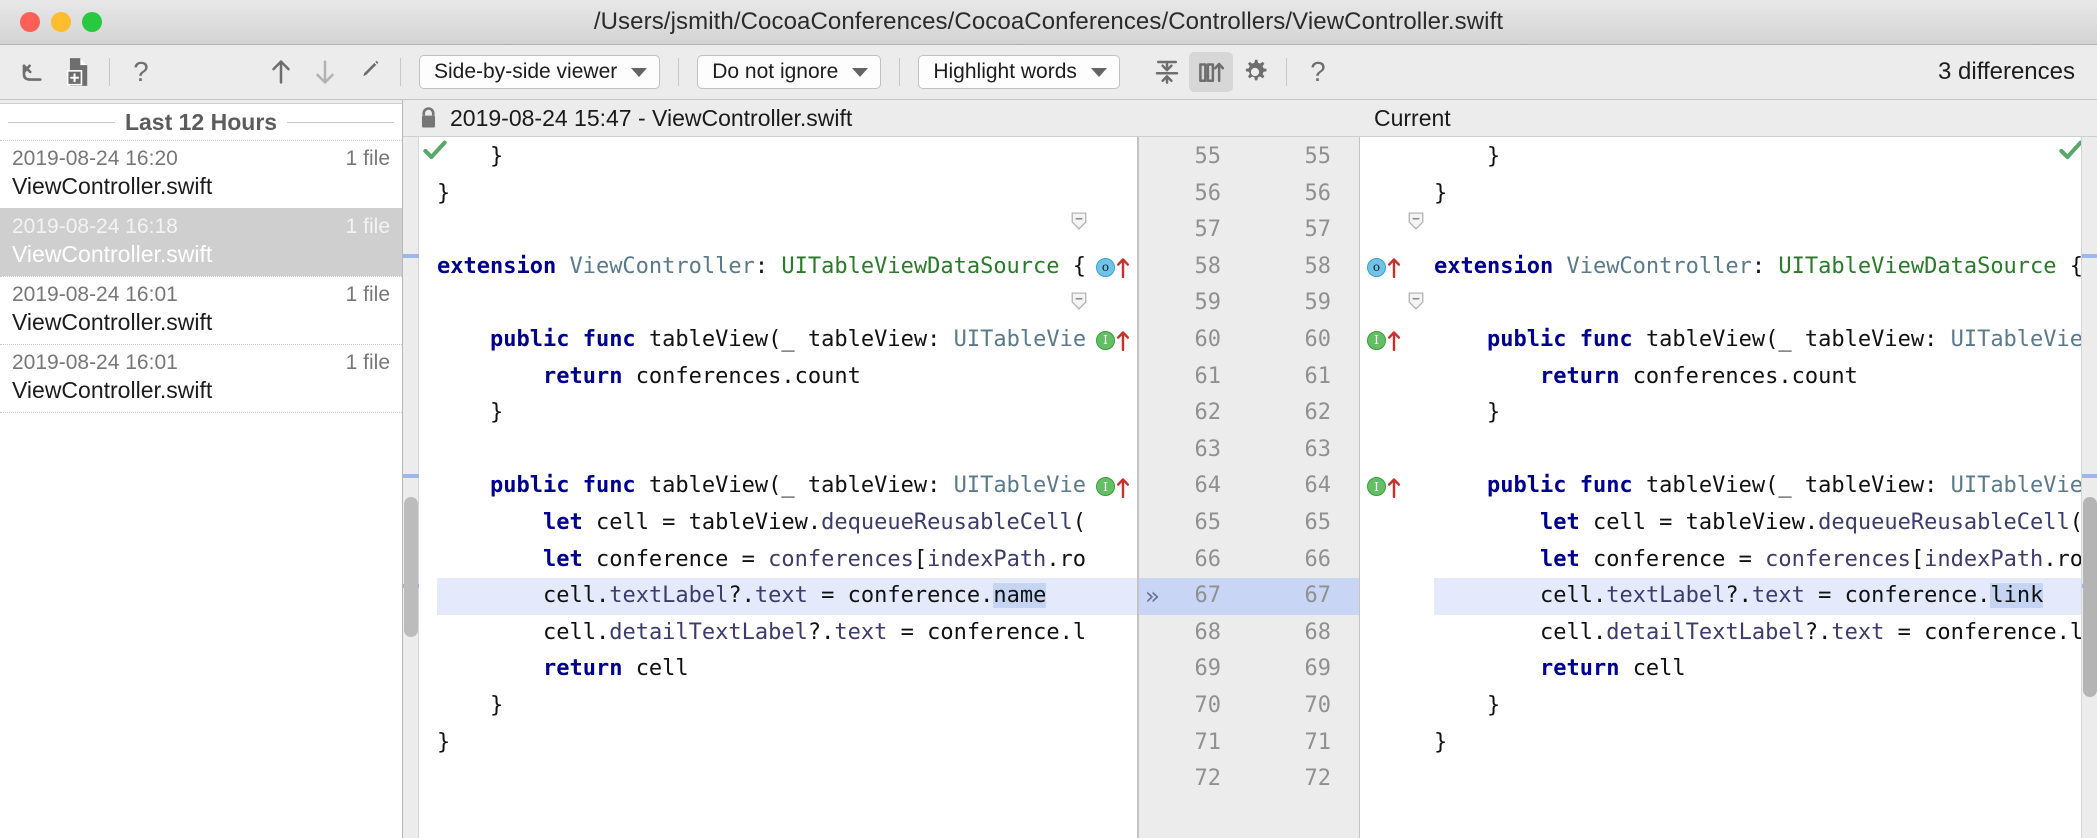  Describe the element at coordinates (1798, 339) in the screenshot. I see `code-token: tableView(_ tableView:` at that location.